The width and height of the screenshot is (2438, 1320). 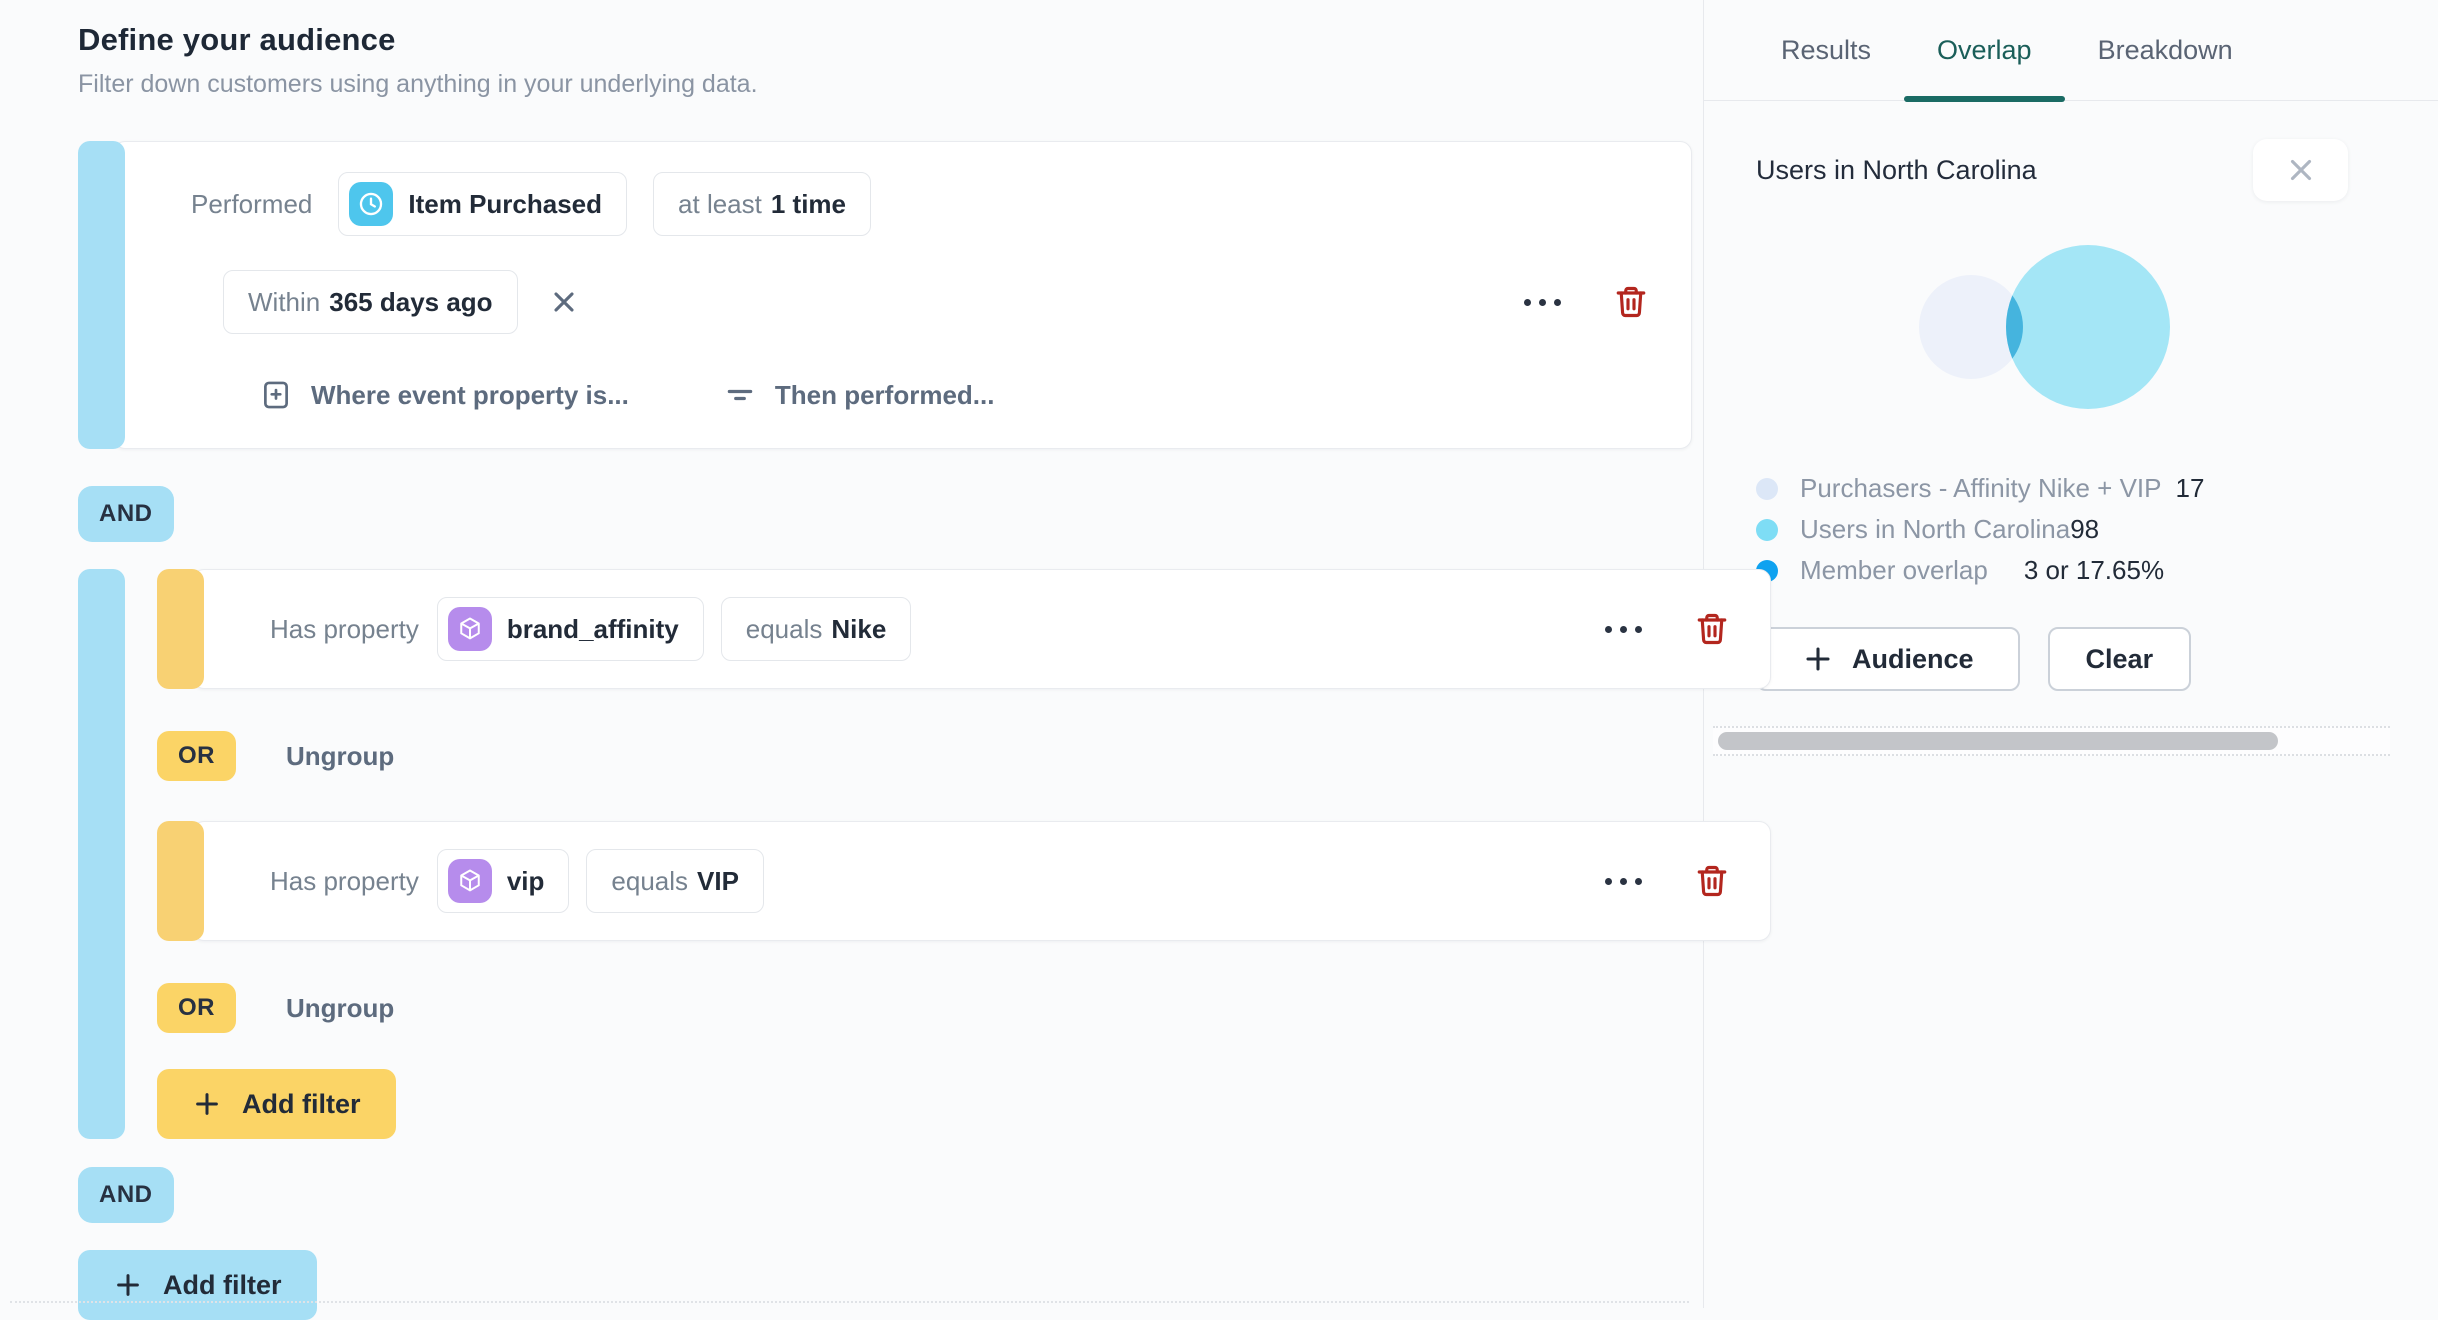 I want to click on legend-label: Member overlap, so click(x=1894, y=570).